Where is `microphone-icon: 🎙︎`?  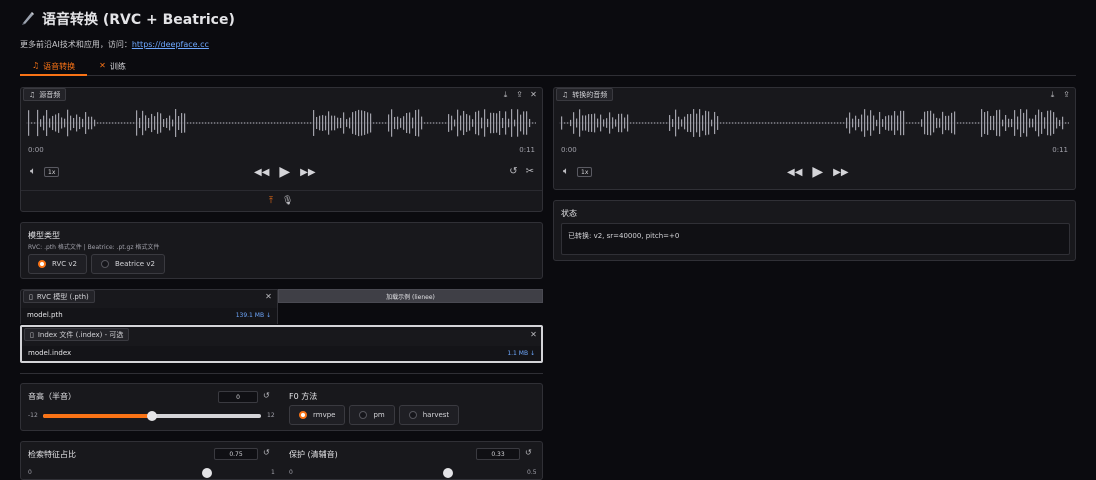 microphone-icon: 🎙︎ is located at coordinates (287, 201).